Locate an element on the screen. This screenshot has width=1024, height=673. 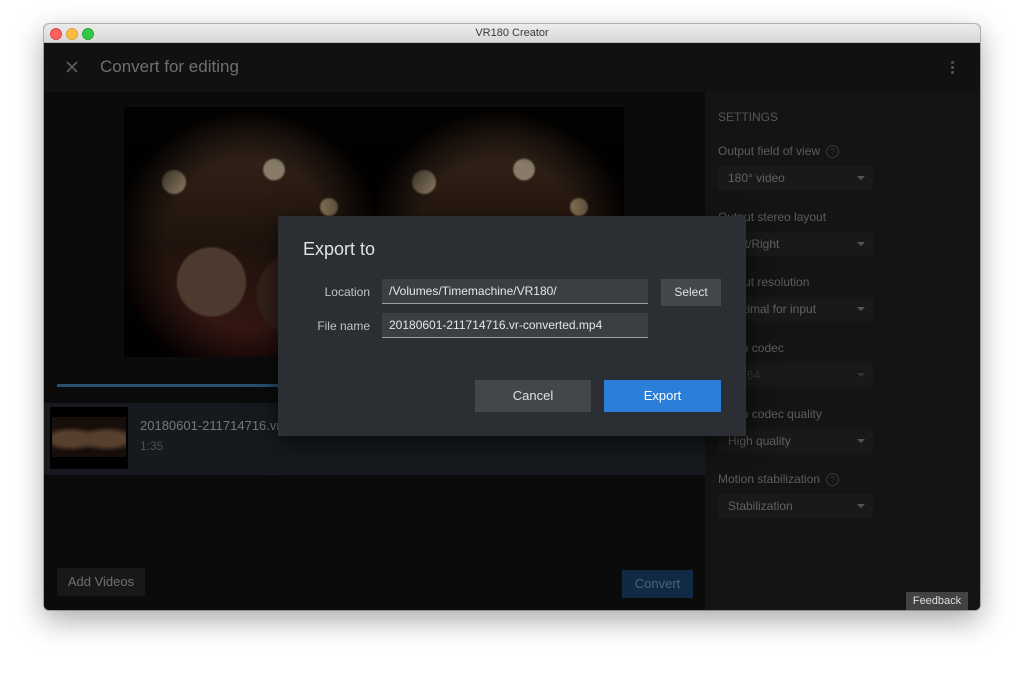
filename-field: 20180601-211714716.vr-converted.mp4 is located at coordinates (515, 325).